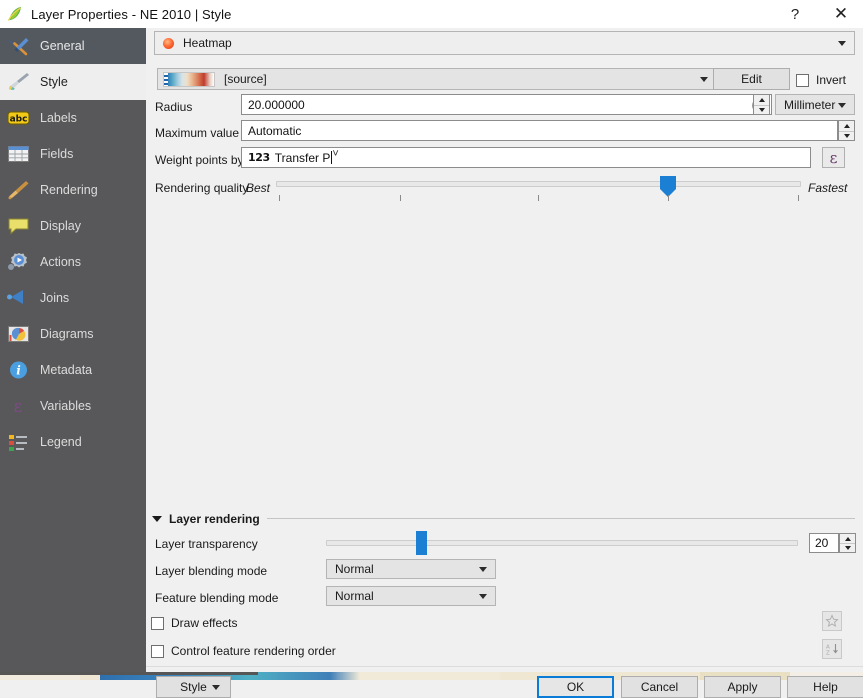 The width and height of the screenshot is (863, 698). What do you see at coordinates (506, 104) in the screenshot?
I see `radius-input: 20.000000 ✕` at bounding box center [506, 104].